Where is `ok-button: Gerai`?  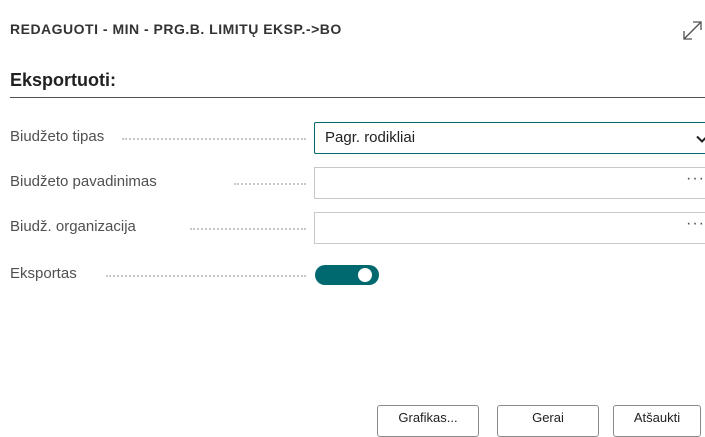
ok-button: Gerai is located at coordinates (548, 421).